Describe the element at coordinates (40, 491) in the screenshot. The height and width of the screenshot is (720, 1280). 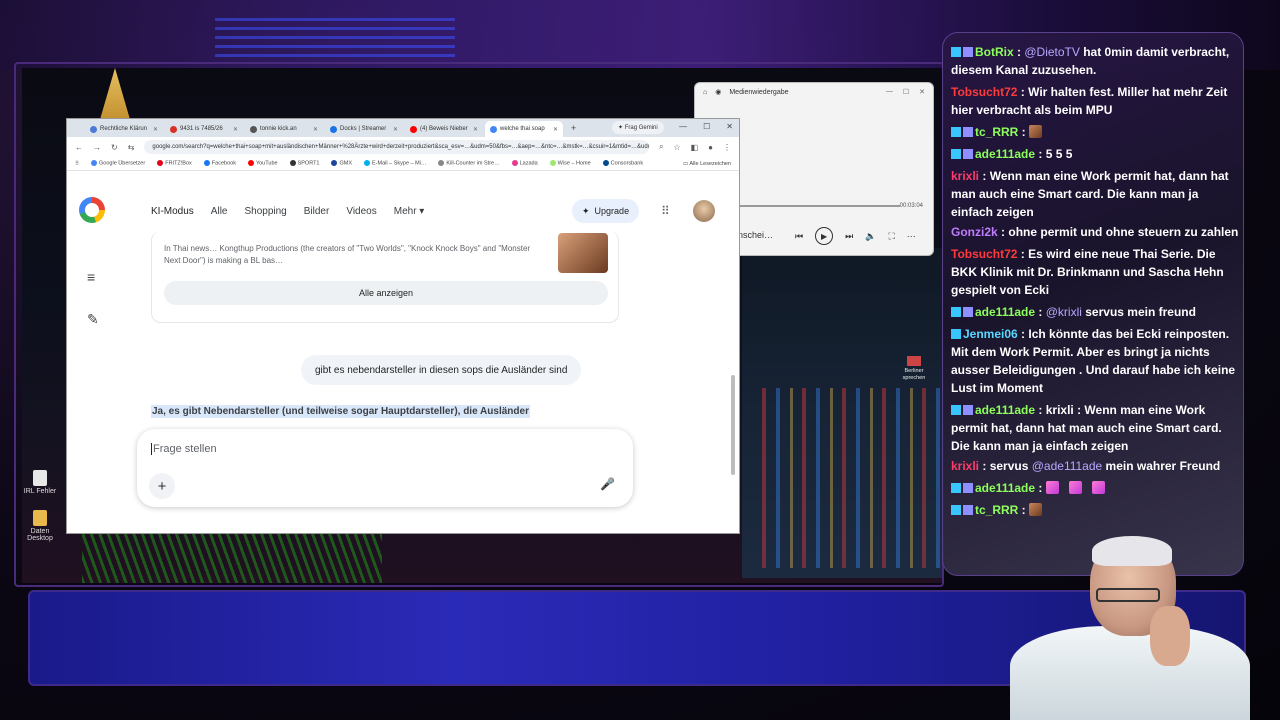
I see `desktop-icon-label: IRL Fehler` at that location.